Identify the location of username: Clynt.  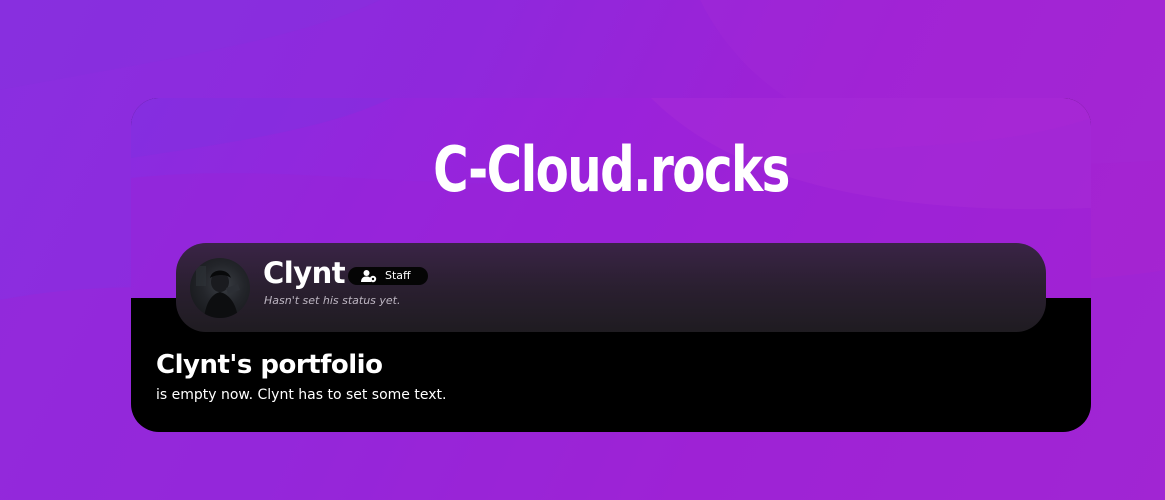
(304, 273).